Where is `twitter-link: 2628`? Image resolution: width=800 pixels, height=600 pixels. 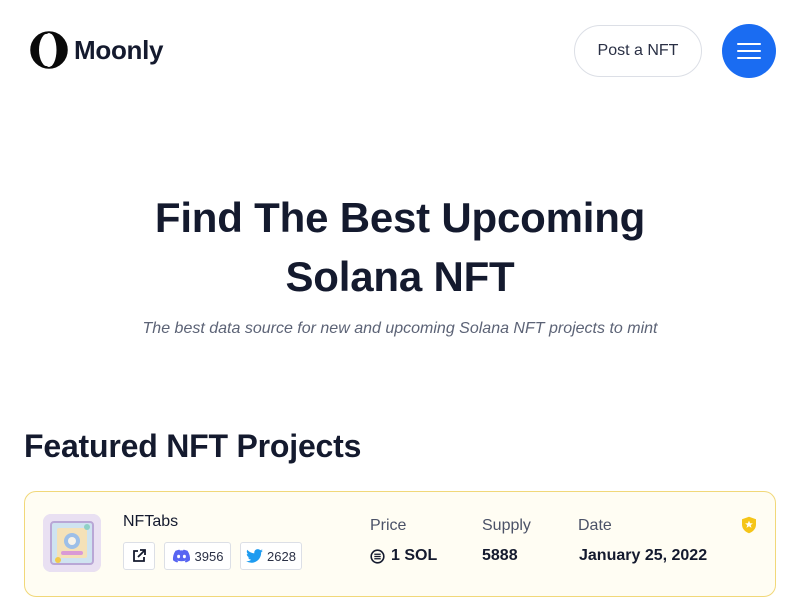 twitter-link: 2628 is located at coordinates (271, 556).